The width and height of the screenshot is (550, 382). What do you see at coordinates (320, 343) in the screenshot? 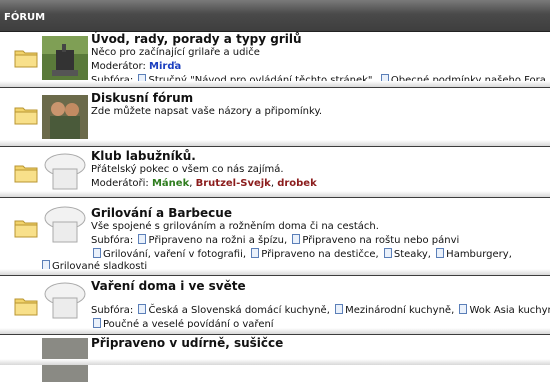
I see `forum-title: Připraveno v udírně, sušičce` at bounding box center [320, 343].